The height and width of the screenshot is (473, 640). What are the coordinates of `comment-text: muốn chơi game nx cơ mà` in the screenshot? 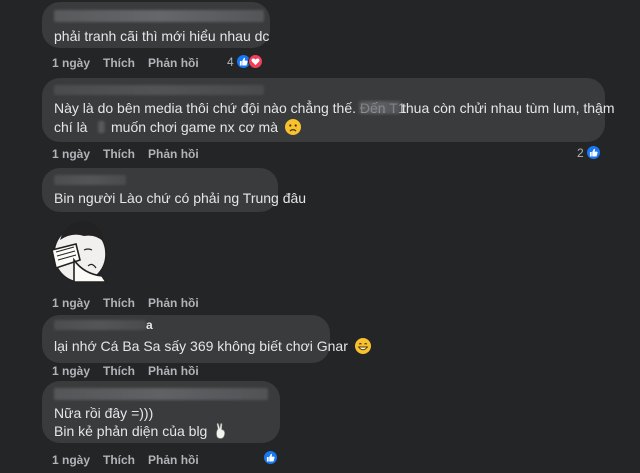 It's located at (206, 127).